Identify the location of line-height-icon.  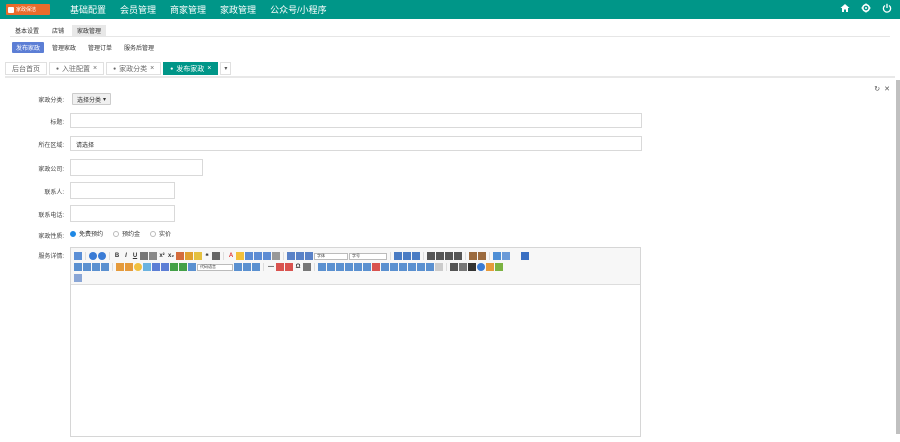
(309, 256).